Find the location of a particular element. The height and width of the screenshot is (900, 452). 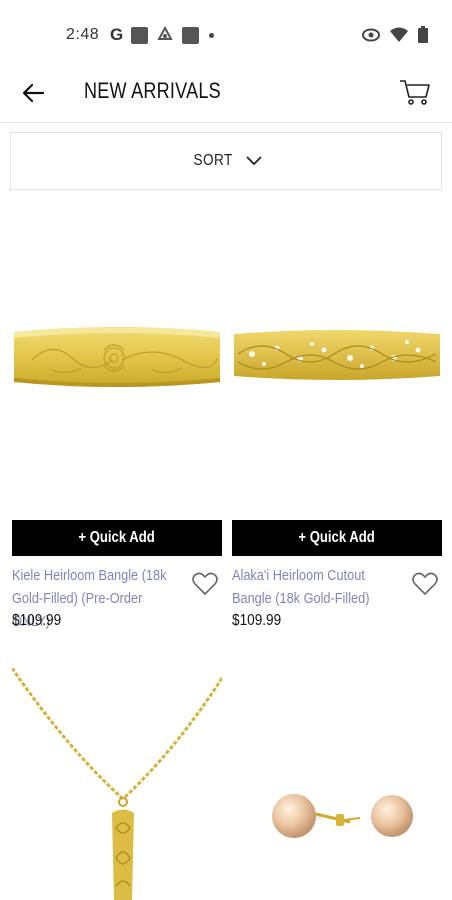

page-title: NEW ARRIVALS is located at coordinates (152, 90).